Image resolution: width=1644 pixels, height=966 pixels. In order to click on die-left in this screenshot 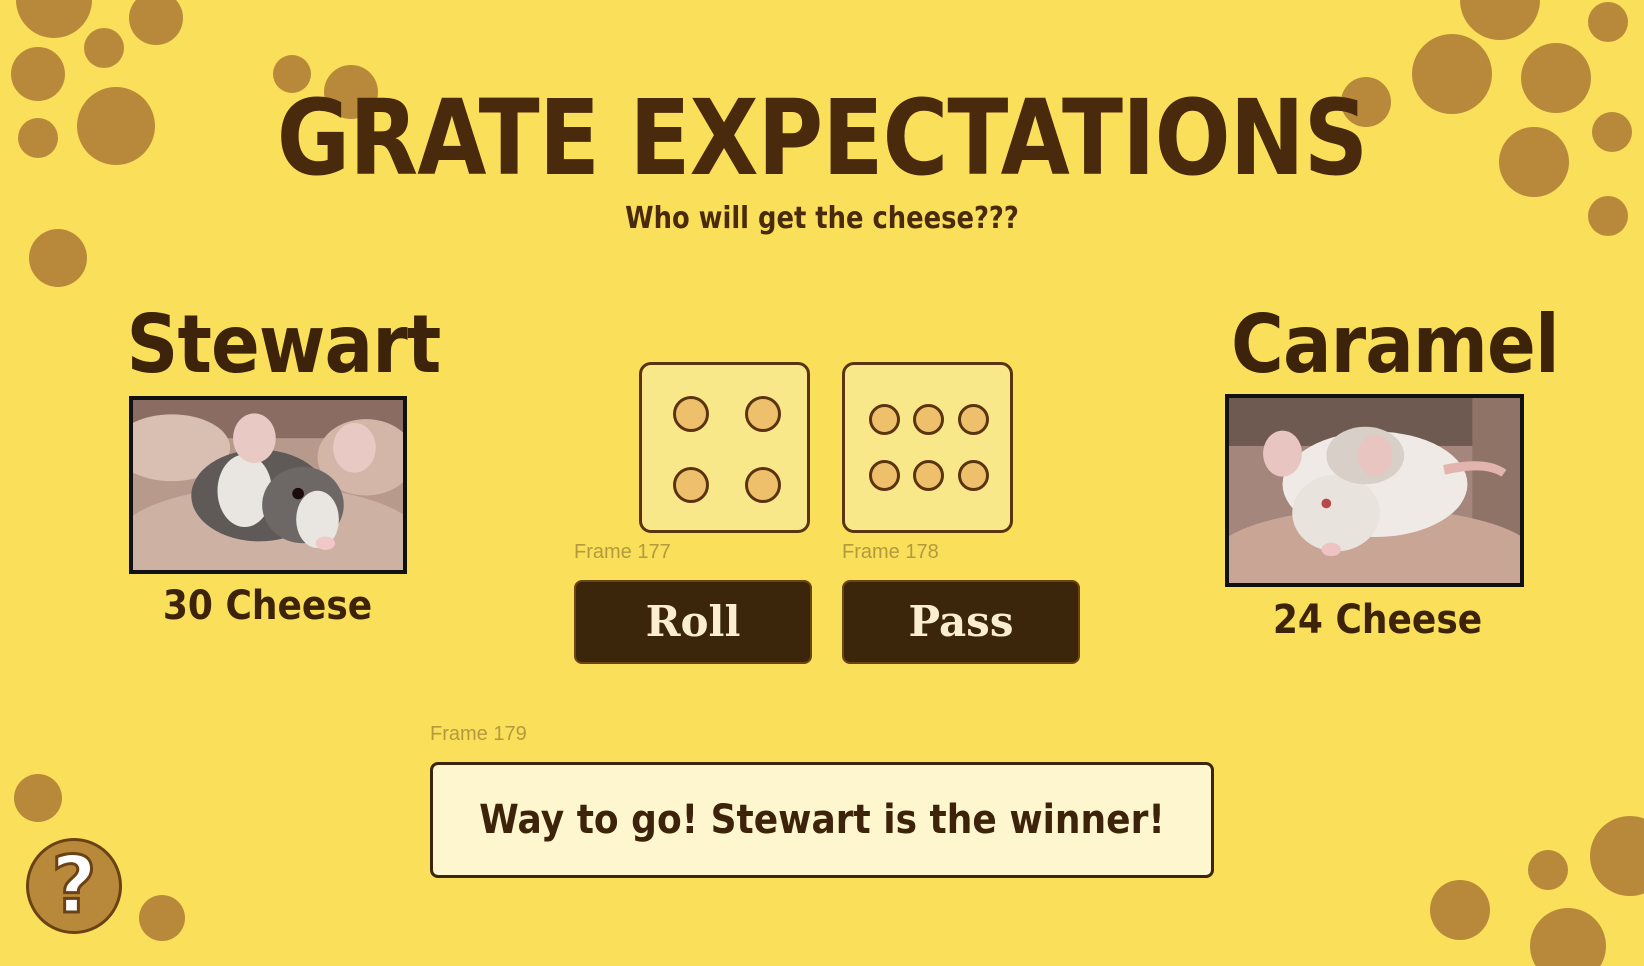, I will do `click(724, 447)`.